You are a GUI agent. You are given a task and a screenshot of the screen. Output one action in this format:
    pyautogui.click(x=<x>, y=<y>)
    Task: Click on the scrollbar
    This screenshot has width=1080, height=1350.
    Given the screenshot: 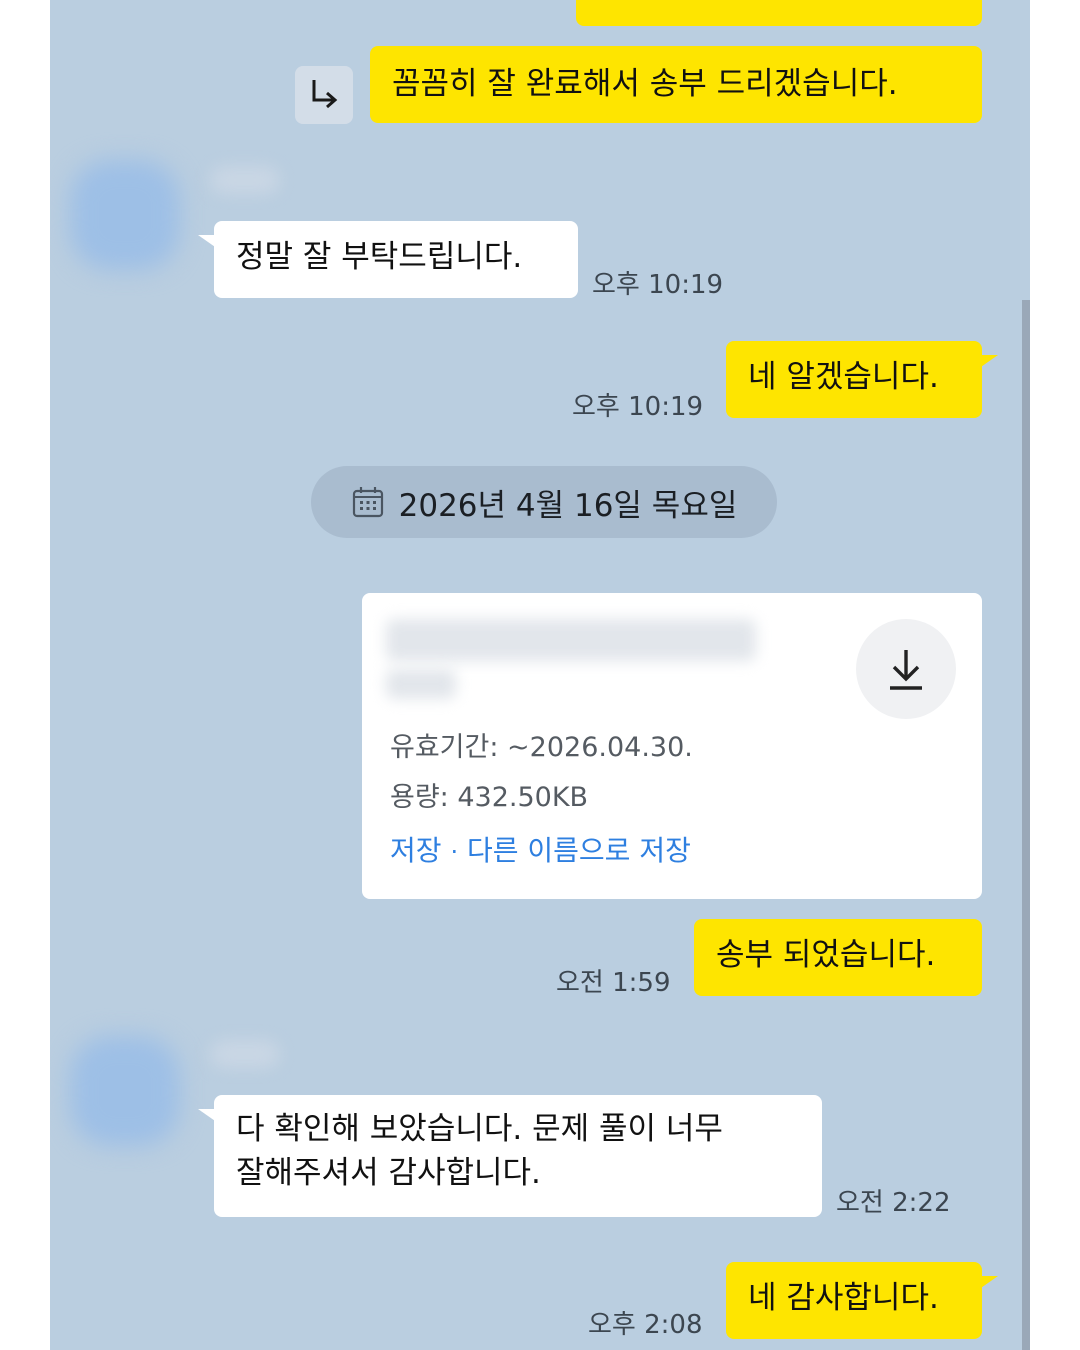 What is the action you would take?
    pyautogui.click(x=1026, y=825)
    